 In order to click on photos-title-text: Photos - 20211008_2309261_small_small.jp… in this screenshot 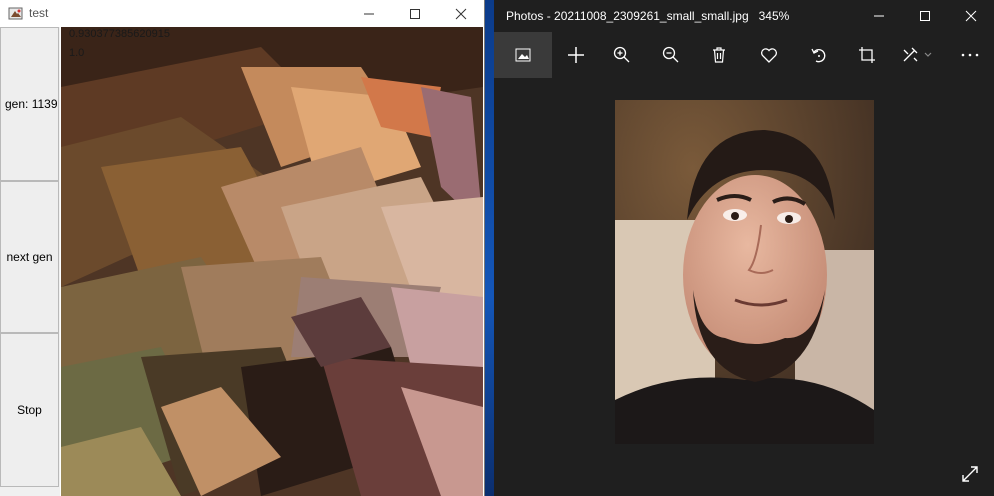, I will do `click(647, 16)`.